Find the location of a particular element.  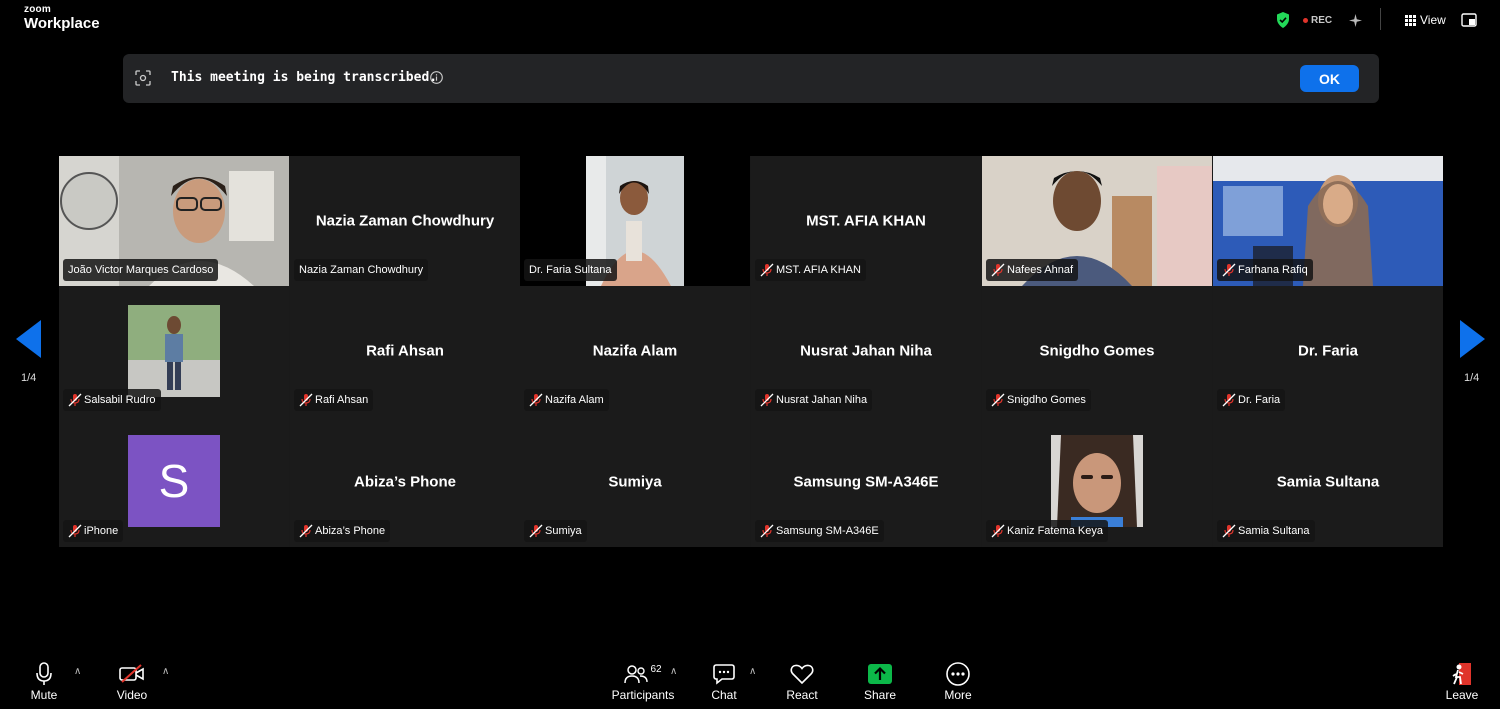

chat-button: Chat is located at coordinates (724, 681).